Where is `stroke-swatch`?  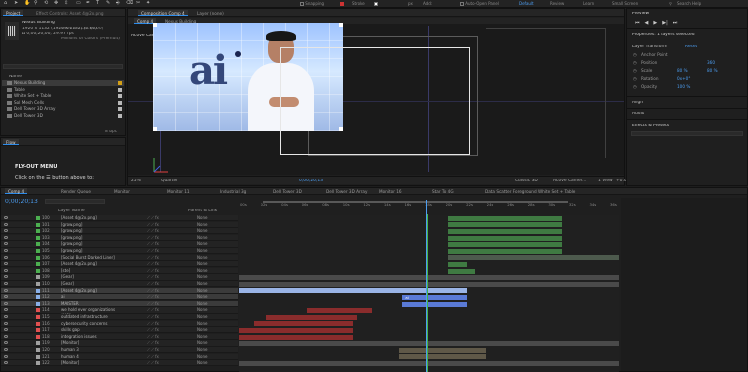 stroke-swatch is located at coordinates (376, 4).